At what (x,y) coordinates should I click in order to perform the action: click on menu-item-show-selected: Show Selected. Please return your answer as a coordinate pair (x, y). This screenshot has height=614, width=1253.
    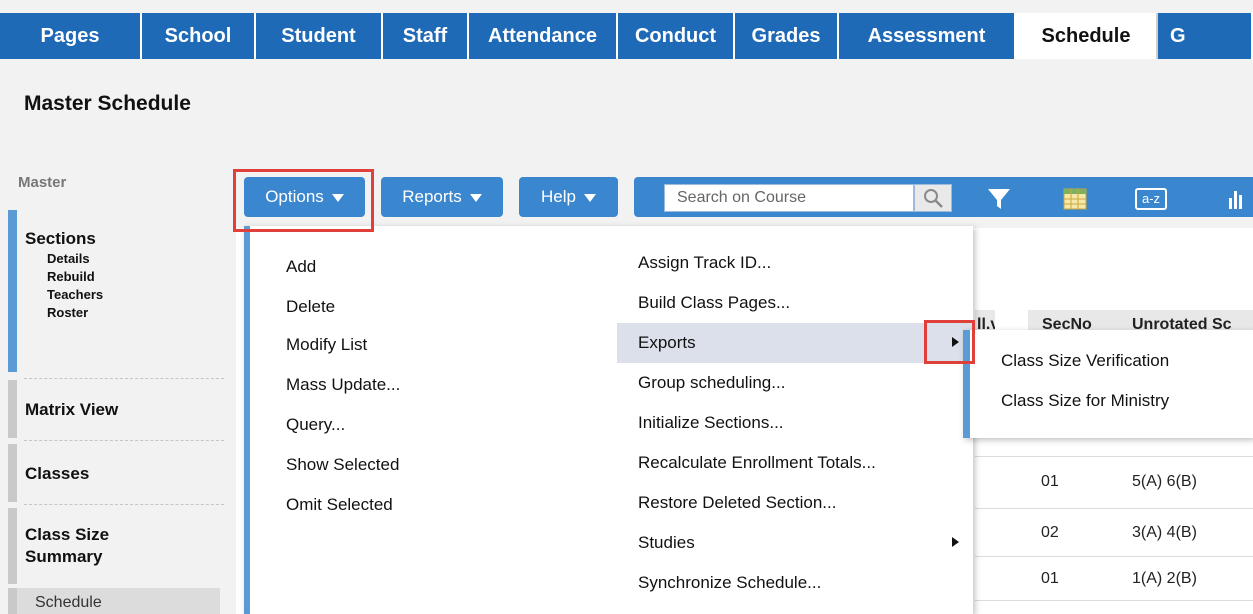
    Looking at the image, I should click on (342, 465).